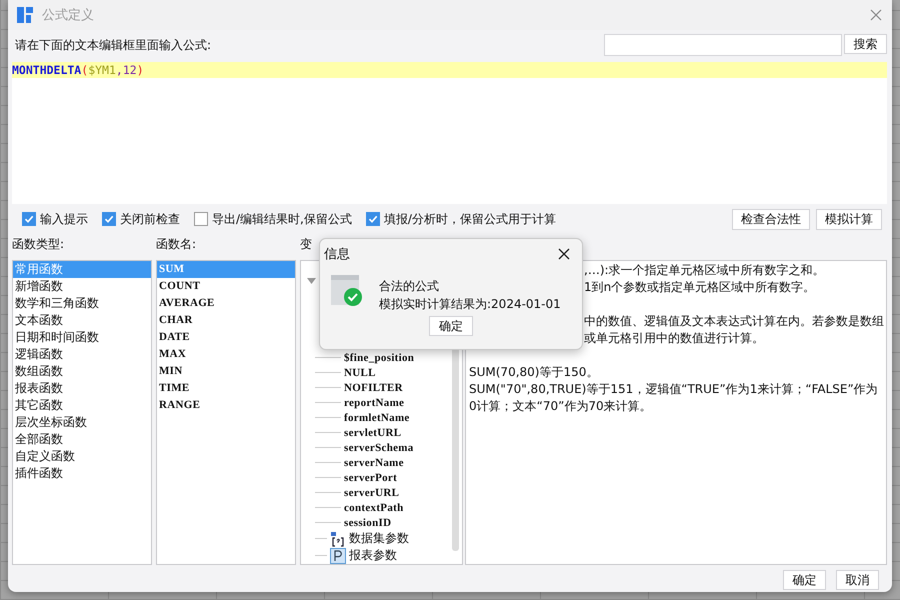 This screenshot has width=900, height=600. What do you see at coordinates (470, 219) in the screenshot?
I see `checkbox-label: 填报/分析时，保留公式用于计算` at bounding box center [470, 219].